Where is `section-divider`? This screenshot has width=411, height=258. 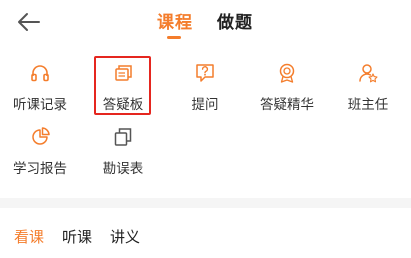
section-divider is located at coordinates (205, 203).